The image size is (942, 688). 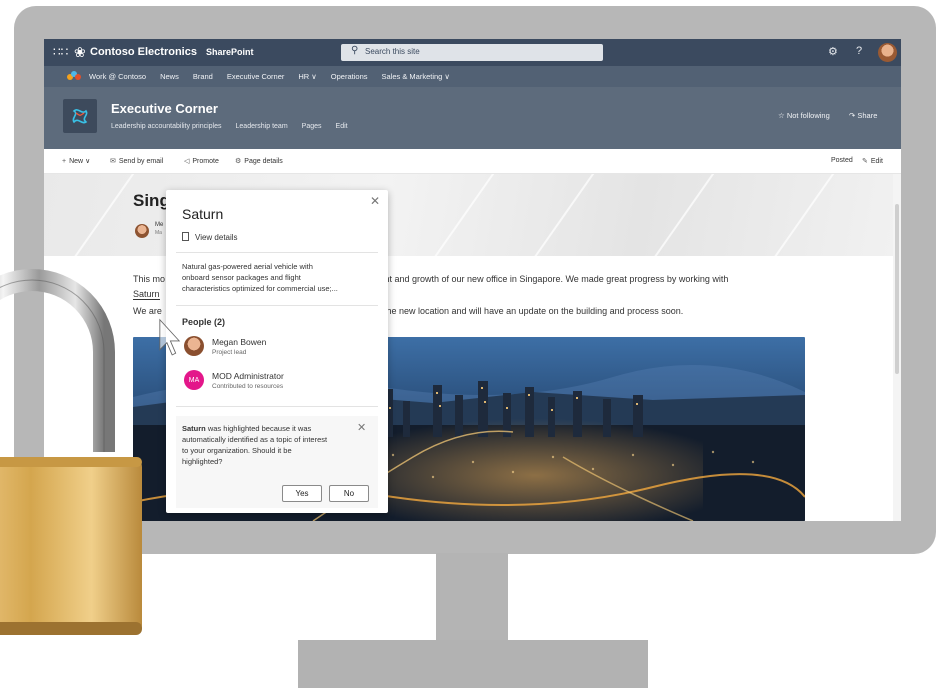 I want to click on hub-item-executive-corner: Executive Corner, so click(x=256, y=76).